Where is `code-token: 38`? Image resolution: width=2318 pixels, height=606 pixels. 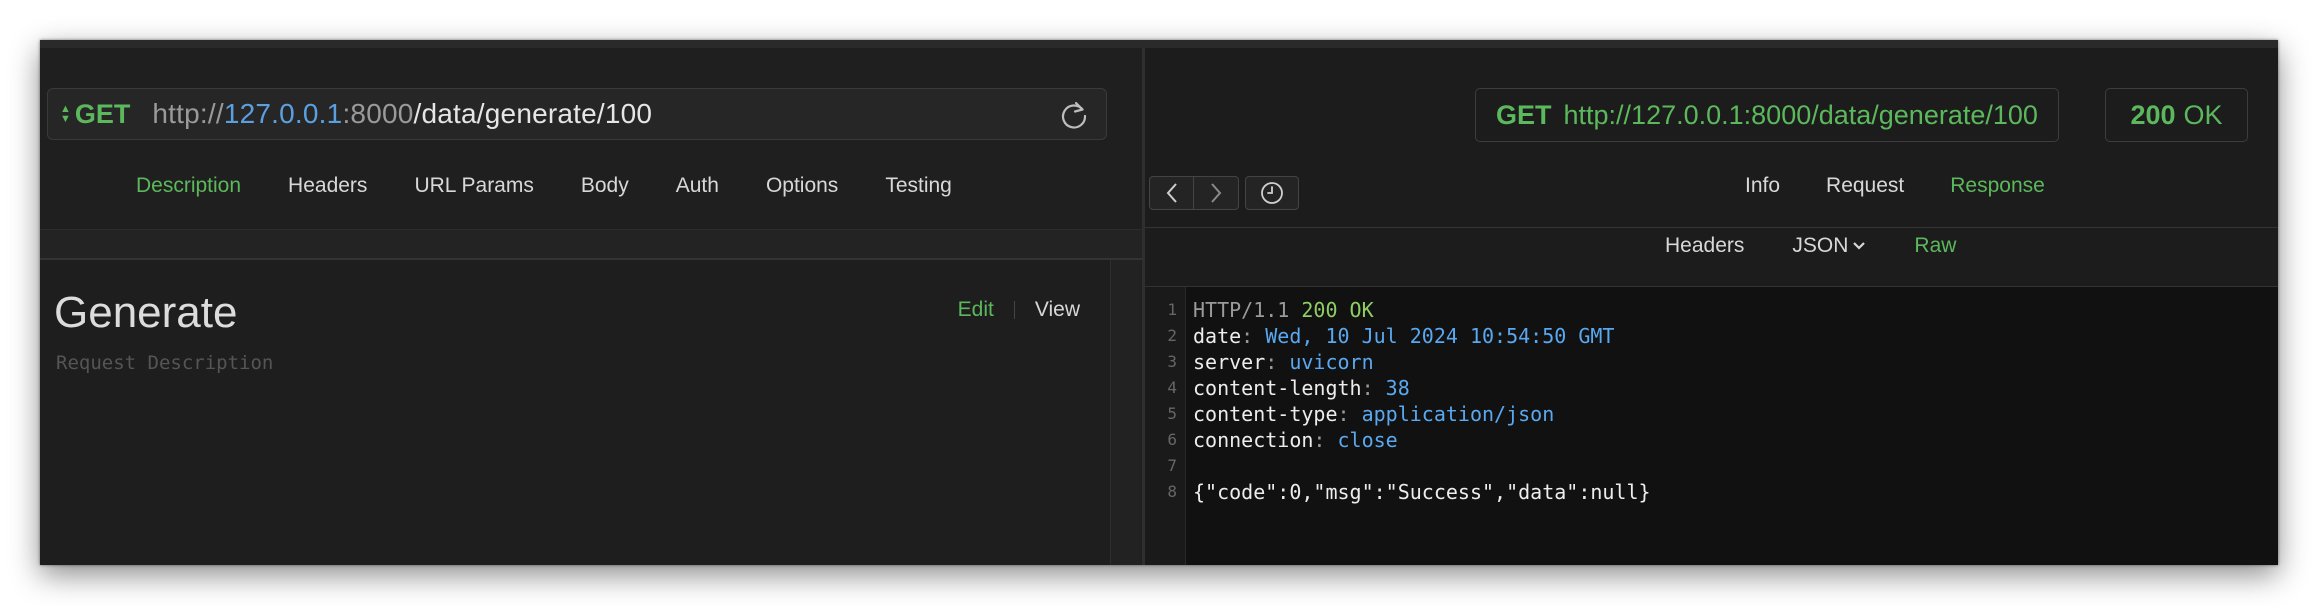
code-token: 38 is located at coordinates (1397, 388).